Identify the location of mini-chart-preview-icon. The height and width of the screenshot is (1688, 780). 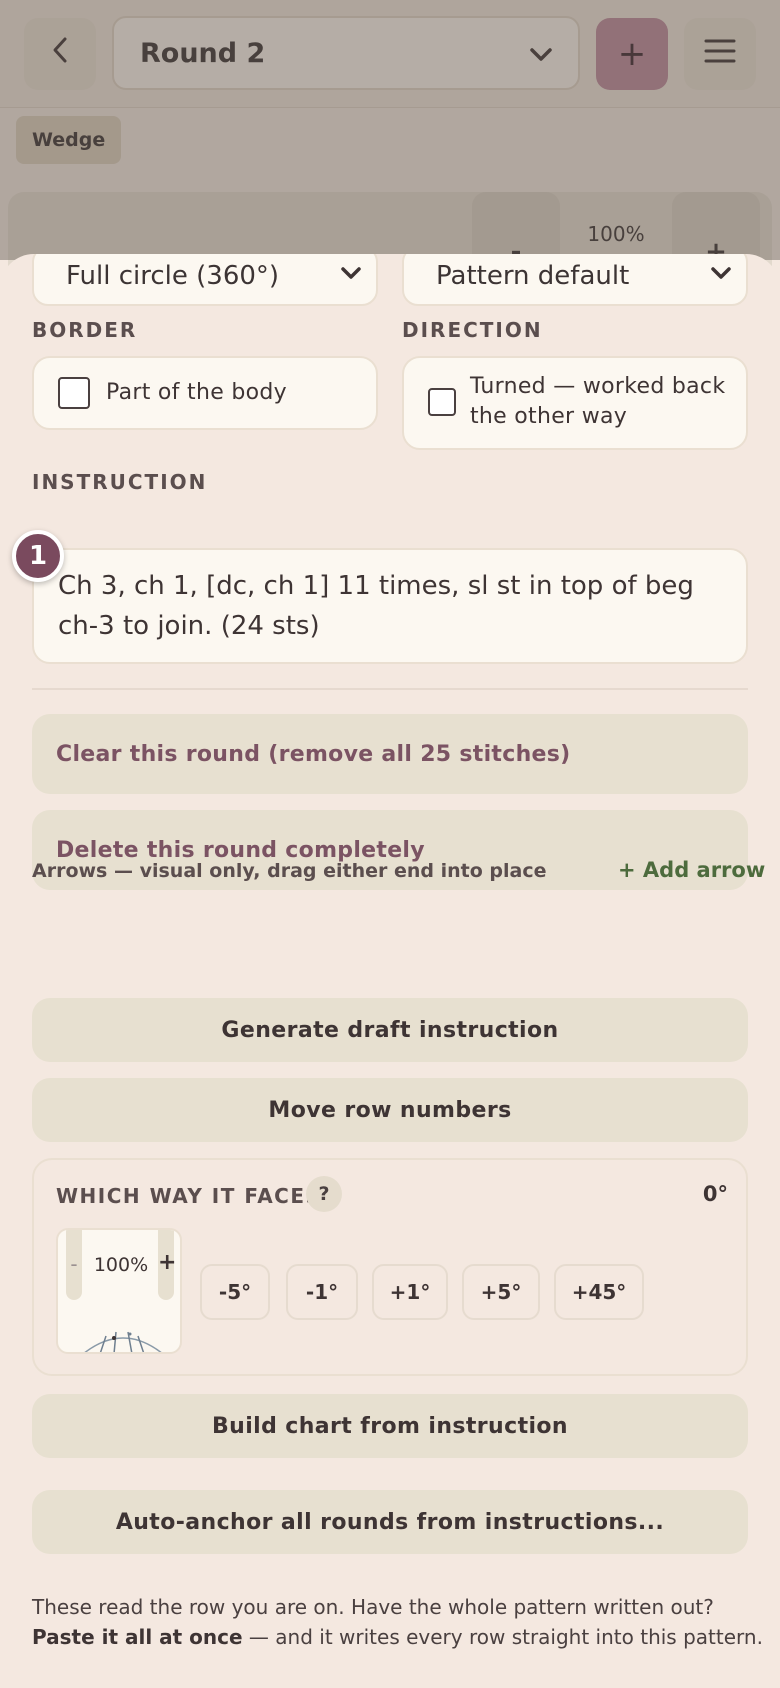
(123, 1341).